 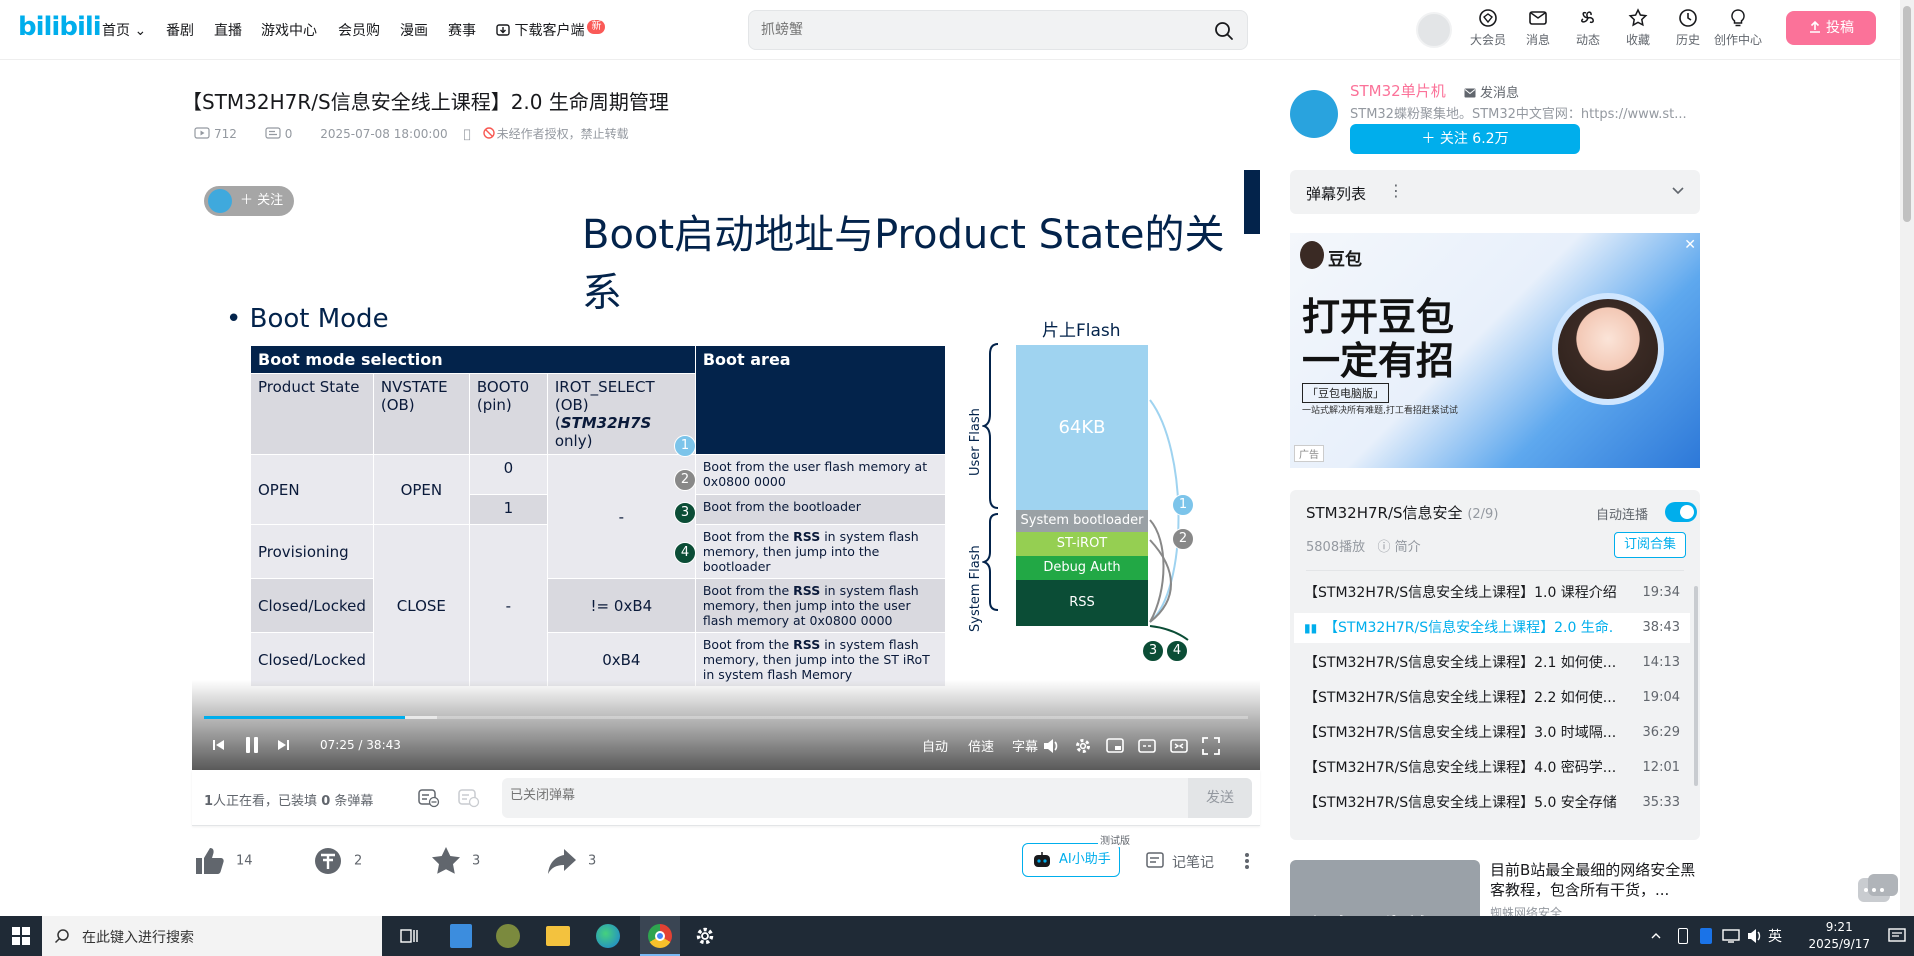 I want to click on subtitle-button: 字幕, so click(x=1025, y=745).